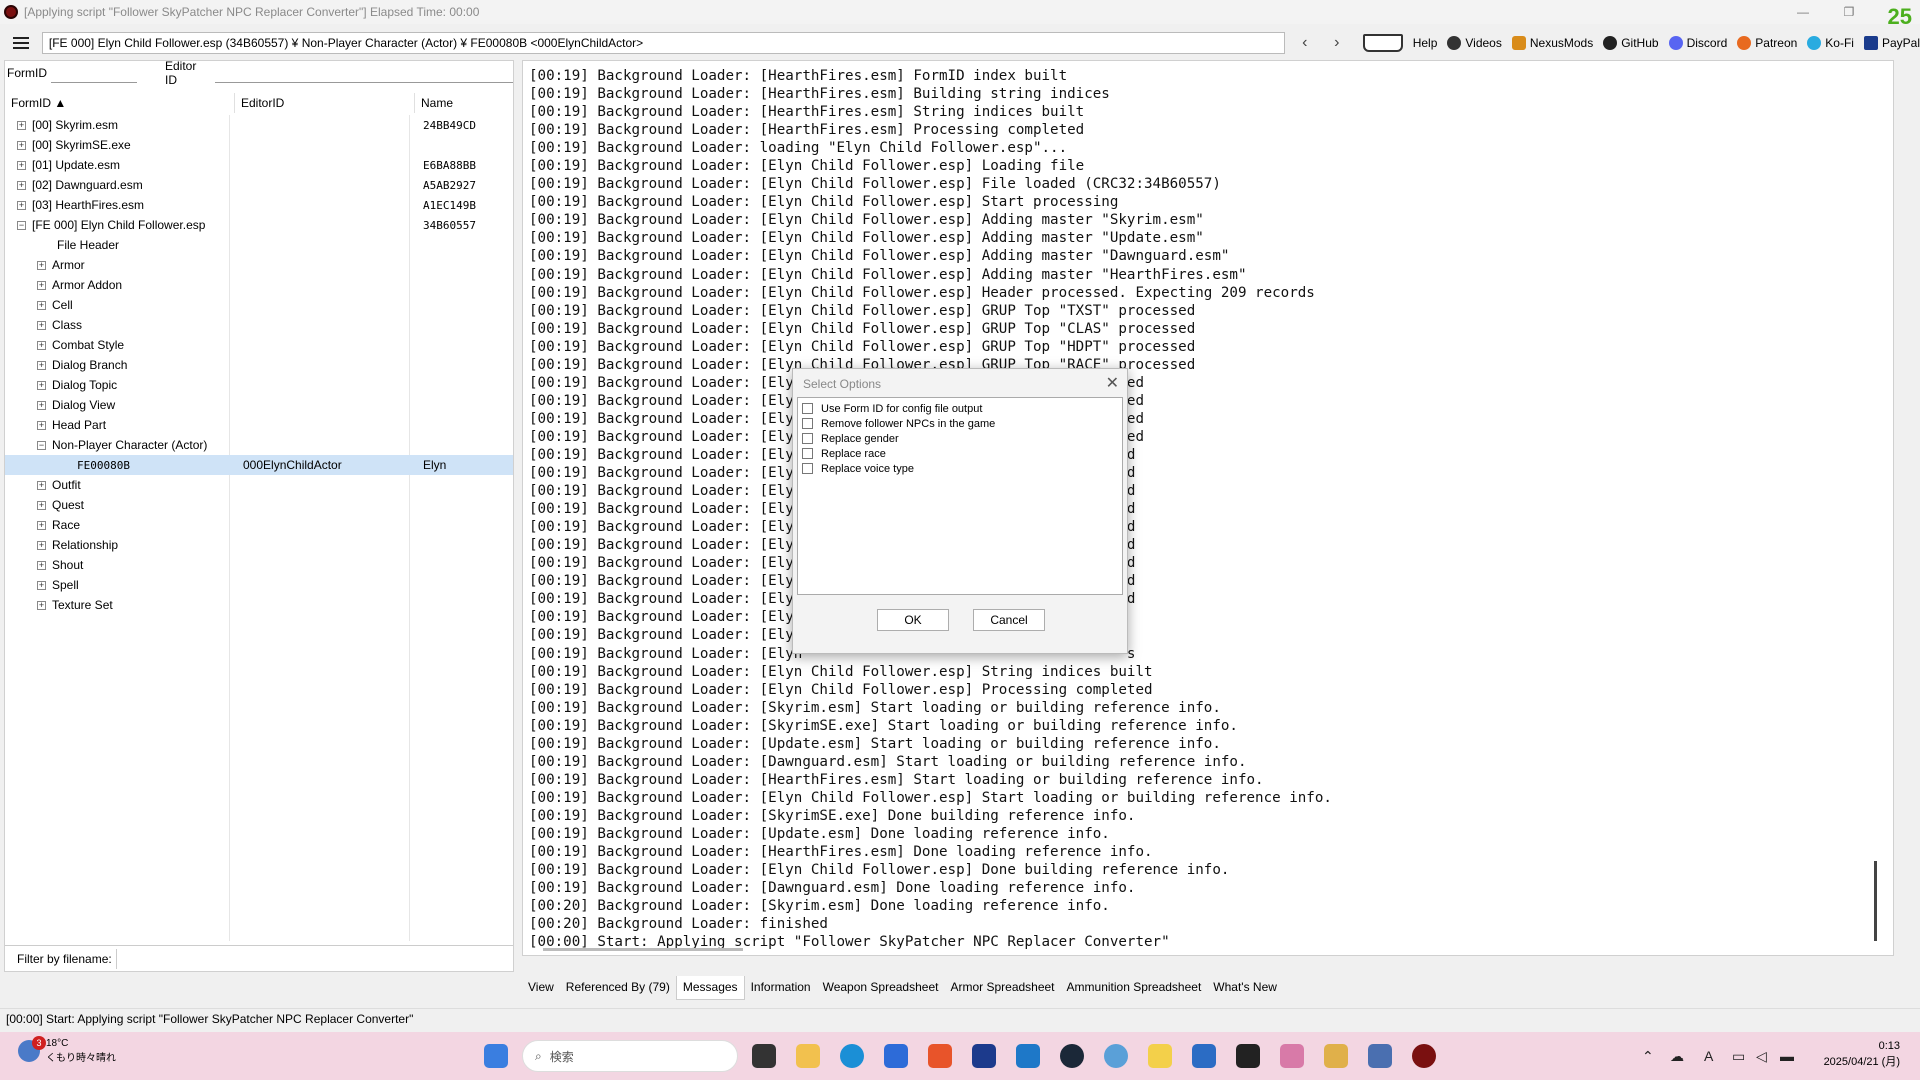  Describe the element at coordinates (259, 205) in the screenshot. I see `tree-file-row: + [03] HearthFires.esm A1EC149B` at that location.